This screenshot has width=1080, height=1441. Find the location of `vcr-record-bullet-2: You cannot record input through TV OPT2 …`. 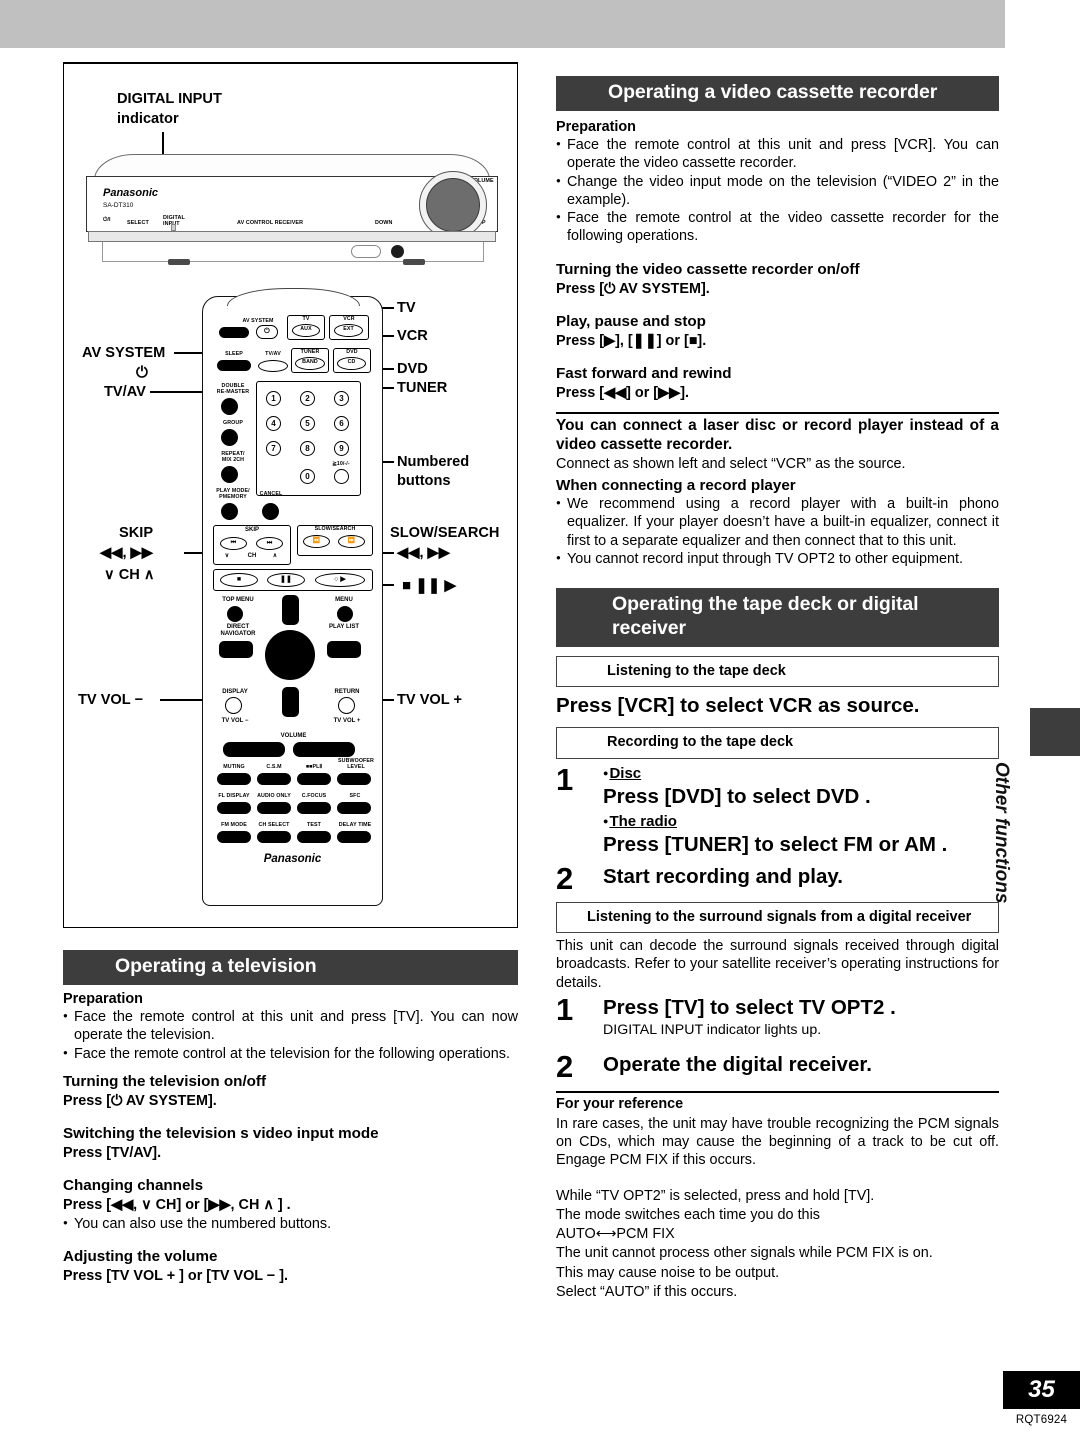

vcr-record-bullet-2: You cannot record input through TV OPT2 … is located at coordinates (777, 559).